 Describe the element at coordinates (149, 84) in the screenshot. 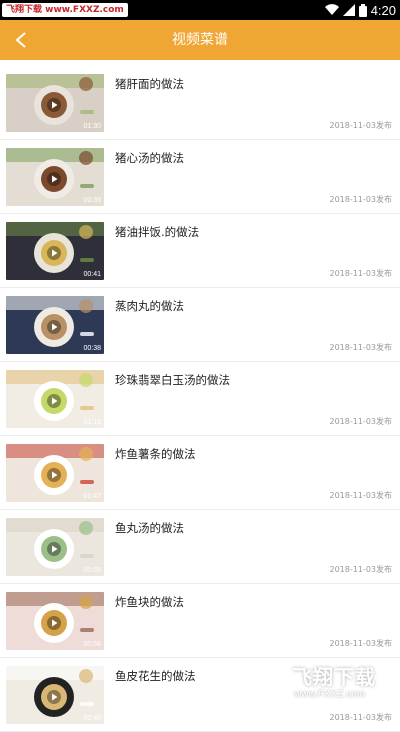

I see `recipe-title: 猪肝面的做法` at that location.